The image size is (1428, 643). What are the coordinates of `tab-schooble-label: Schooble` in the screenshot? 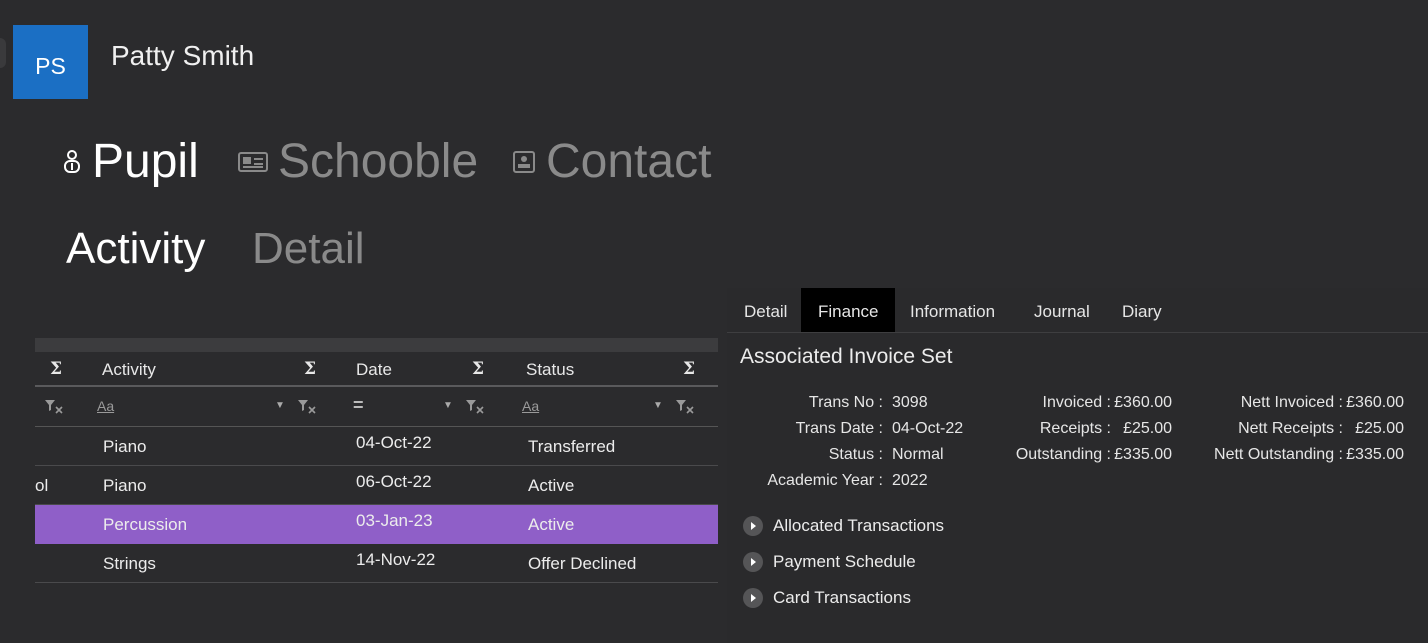 It's located at (378, 161).